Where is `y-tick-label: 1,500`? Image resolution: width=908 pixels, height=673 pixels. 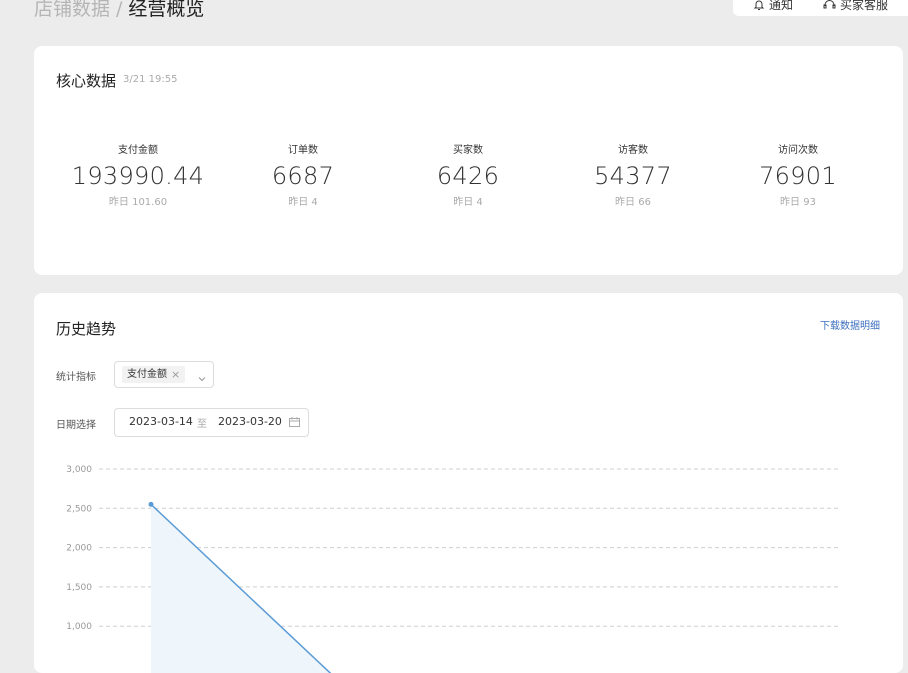
y-tick-label: 1,500 is located at coordinates (79, 588).